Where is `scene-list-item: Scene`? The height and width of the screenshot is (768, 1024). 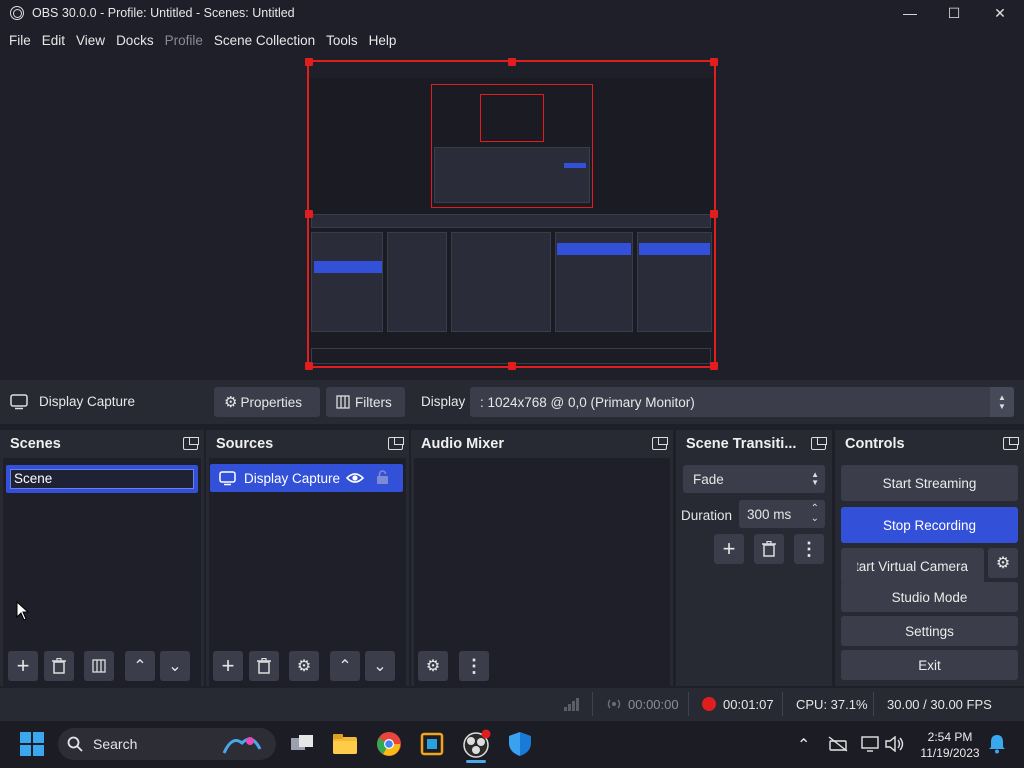 scene-list-item: Scene is located at coordinates (102, 479).